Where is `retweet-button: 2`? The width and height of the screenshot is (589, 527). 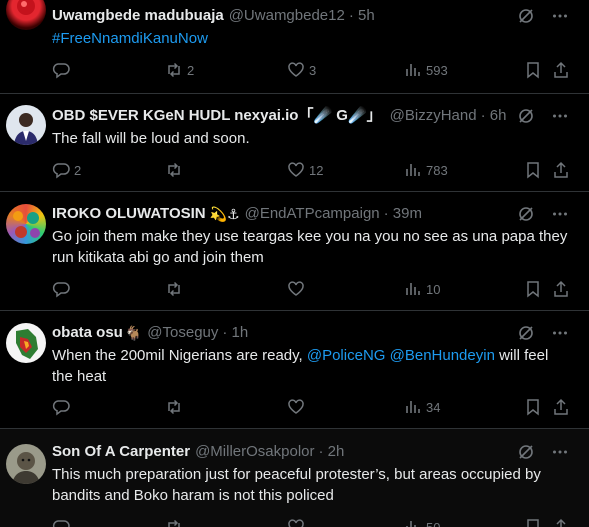 retweet-button: 2 is located at coordinates (179, 70).